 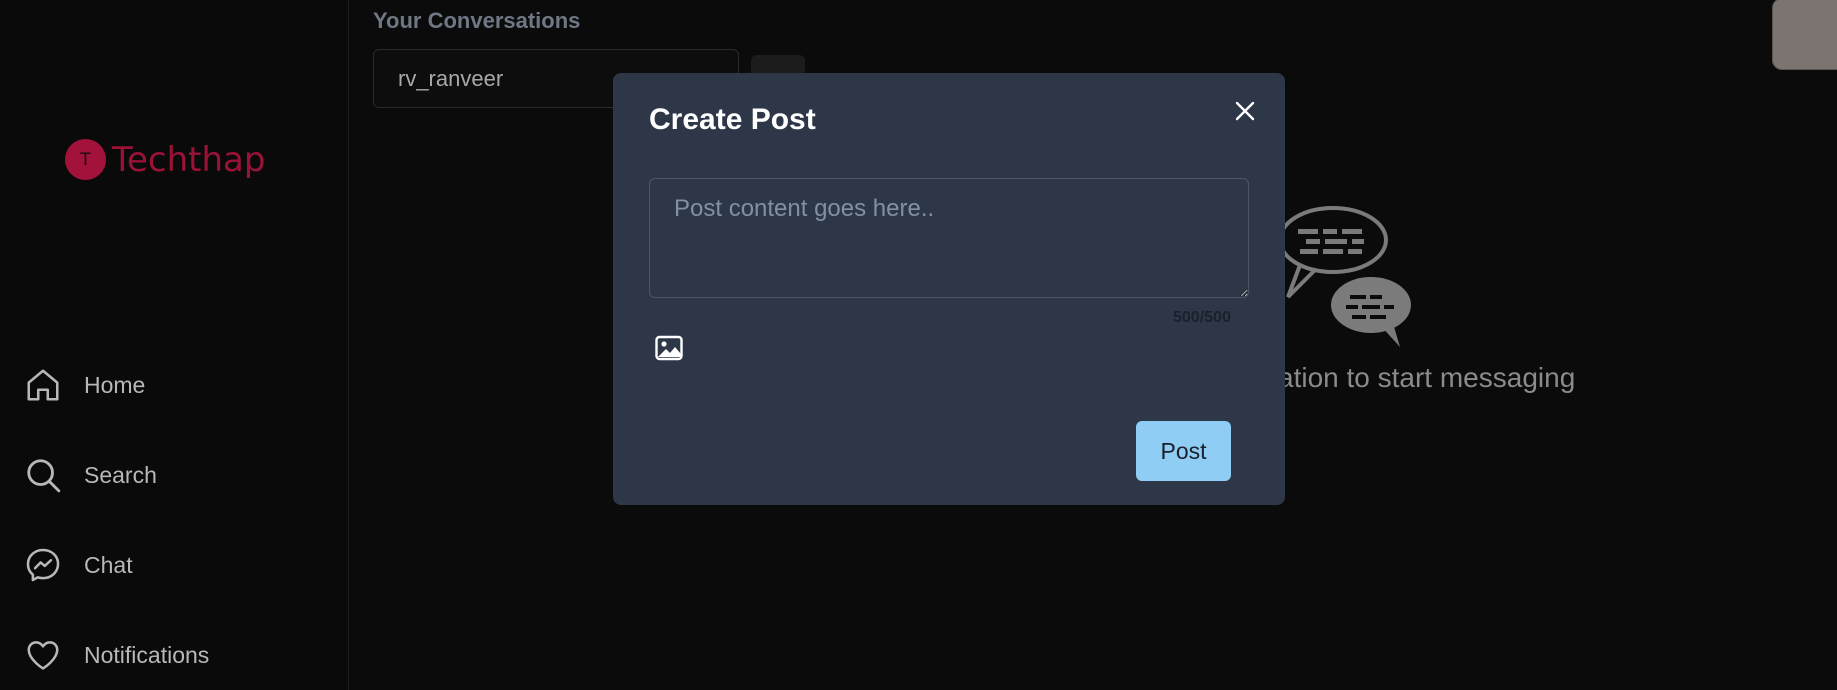 What do you see at coordinates (1344, 276) in the screenshot?
I see `chat-bubbles-icon` at bounding box center [1344, 276].